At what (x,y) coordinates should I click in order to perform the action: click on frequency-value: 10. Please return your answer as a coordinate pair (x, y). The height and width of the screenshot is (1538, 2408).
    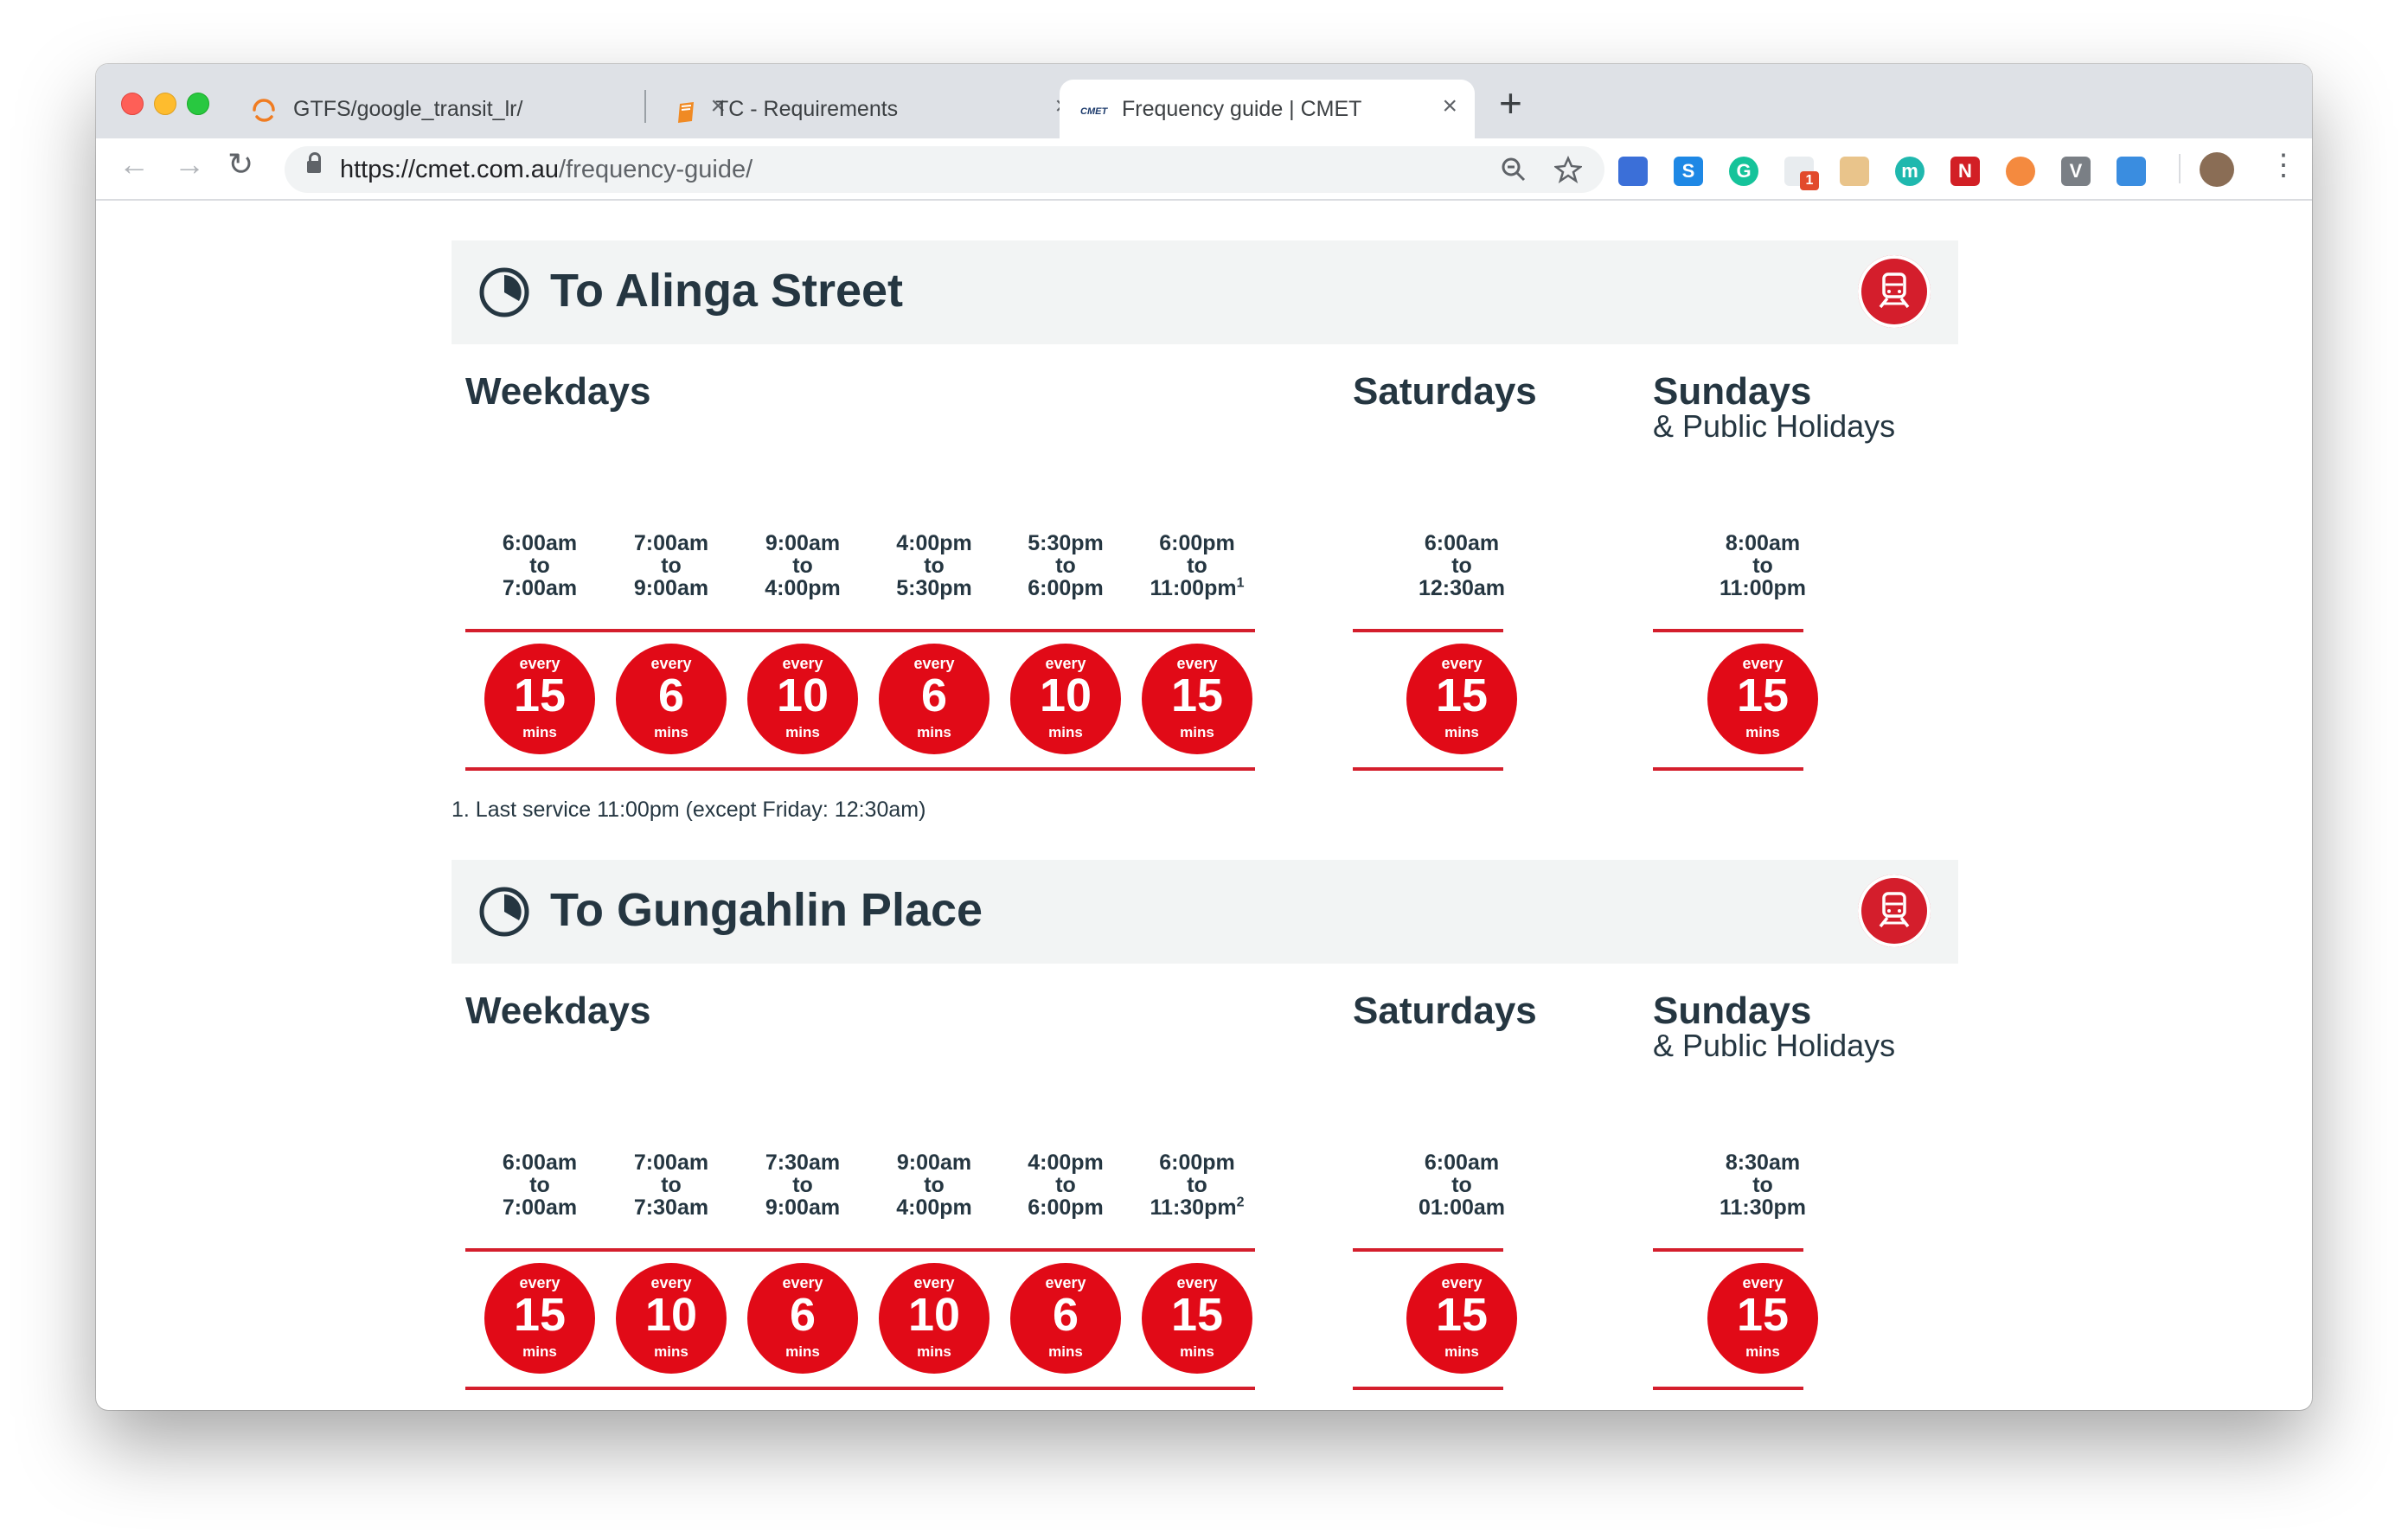
    Looking at the image, I should click on (1065, 695).